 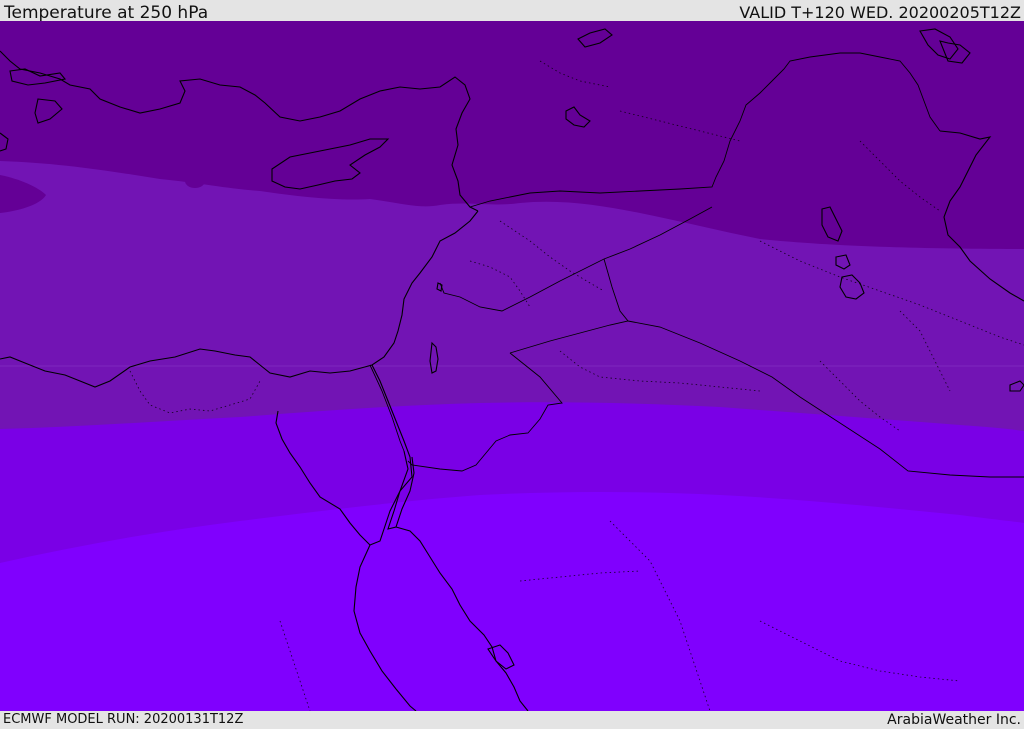 I want to click on valid-time-label: VALID T+120 WED. 20200205T12Z, so click(x=880, y=12).